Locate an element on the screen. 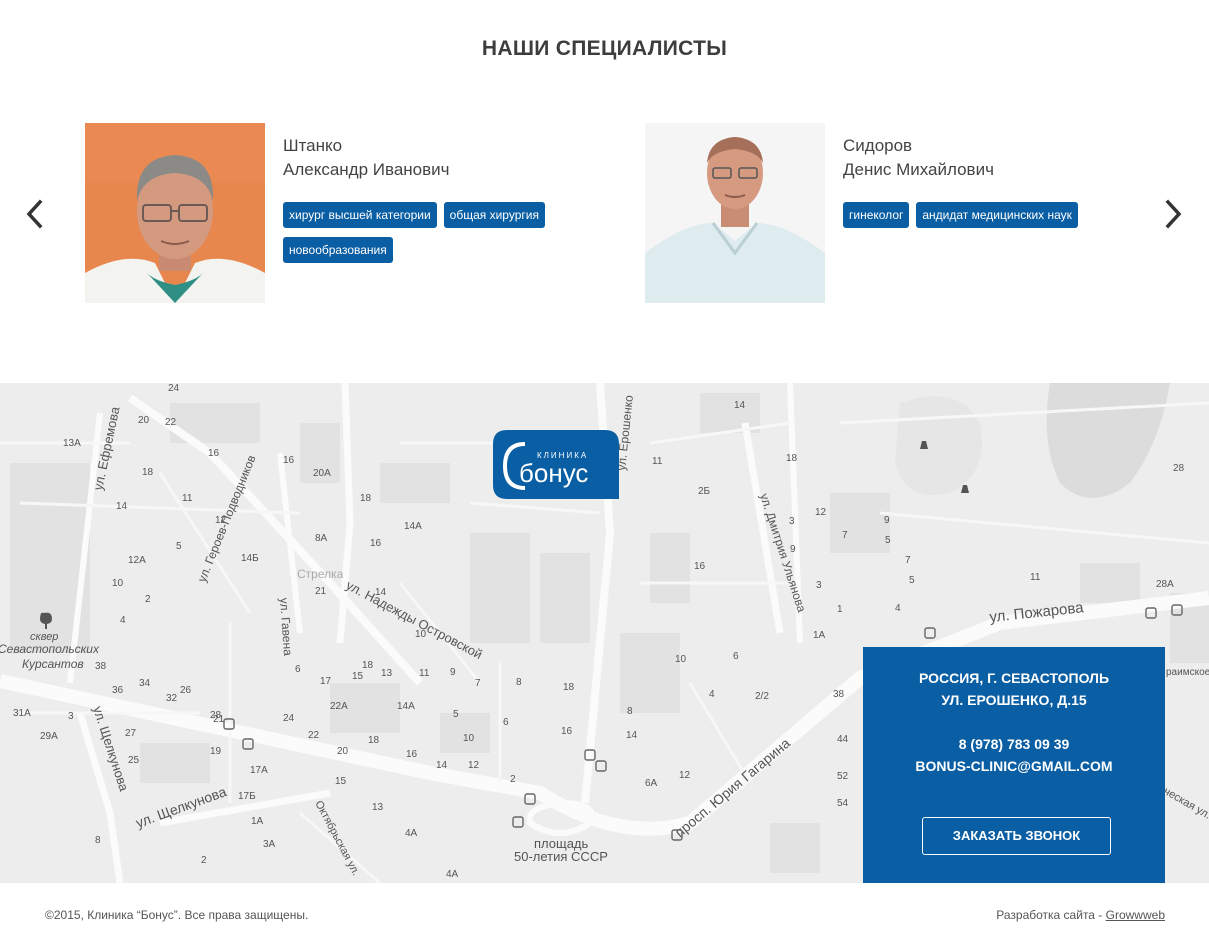 The image size is (1209, 947). svg-text: 2Б is located at coordinates (704, 491).